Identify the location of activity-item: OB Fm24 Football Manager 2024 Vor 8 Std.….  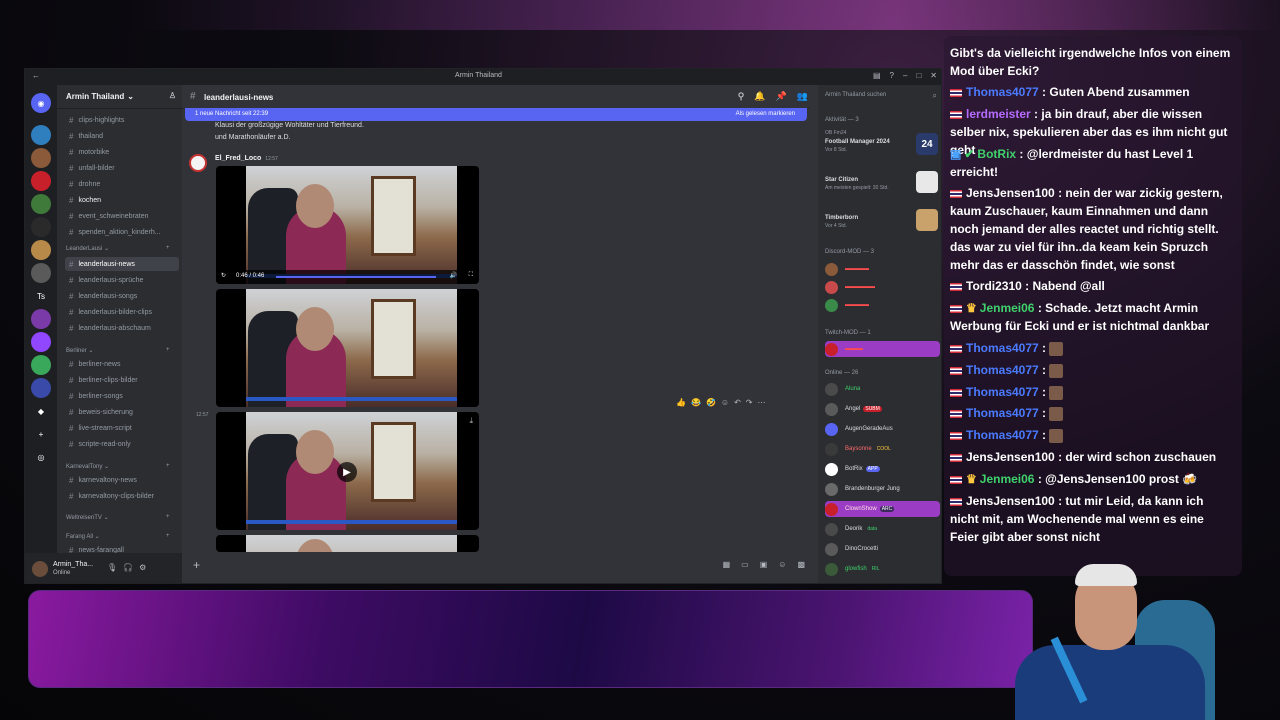
(882, 146).